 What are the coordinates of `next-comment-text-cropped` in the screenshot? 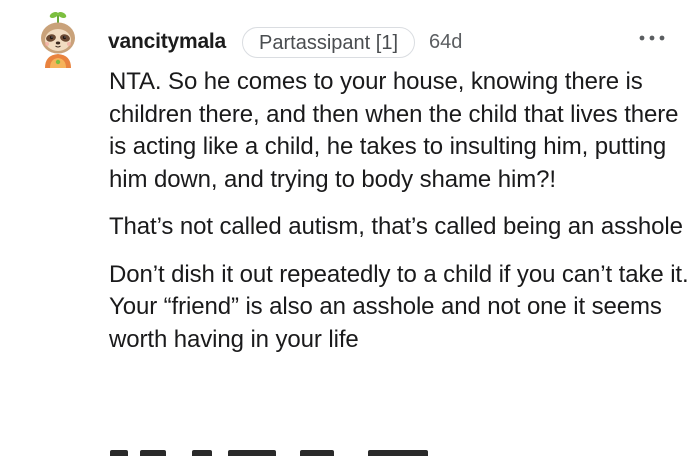 It's located at (275, 451).